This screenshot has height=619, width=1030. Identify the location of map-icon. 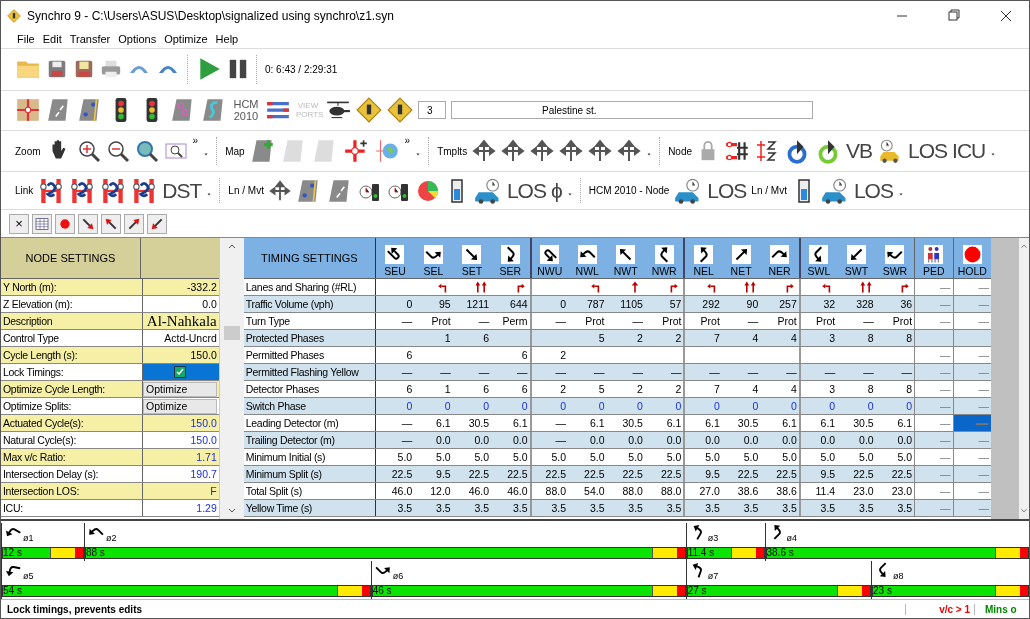
(28, 110).